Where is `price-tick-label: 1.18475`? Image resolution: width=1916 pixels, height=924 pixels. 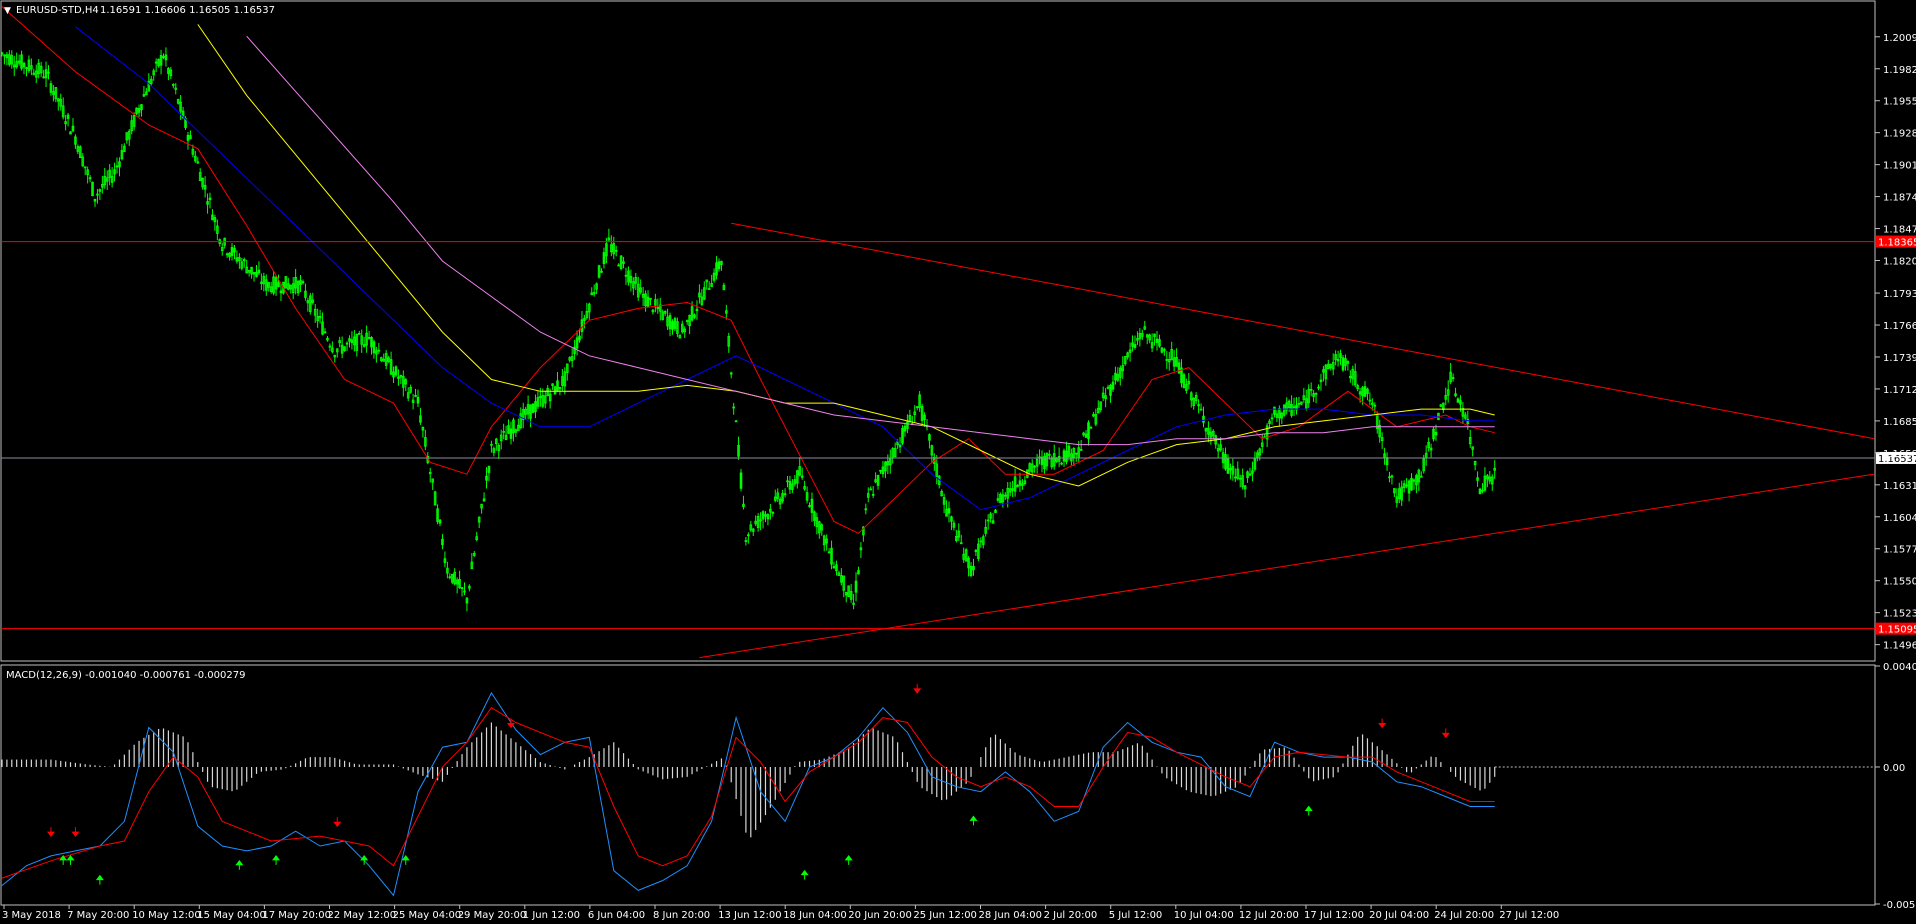 price-tick-label: 1.18475 is located at coordinates (1899, 230).